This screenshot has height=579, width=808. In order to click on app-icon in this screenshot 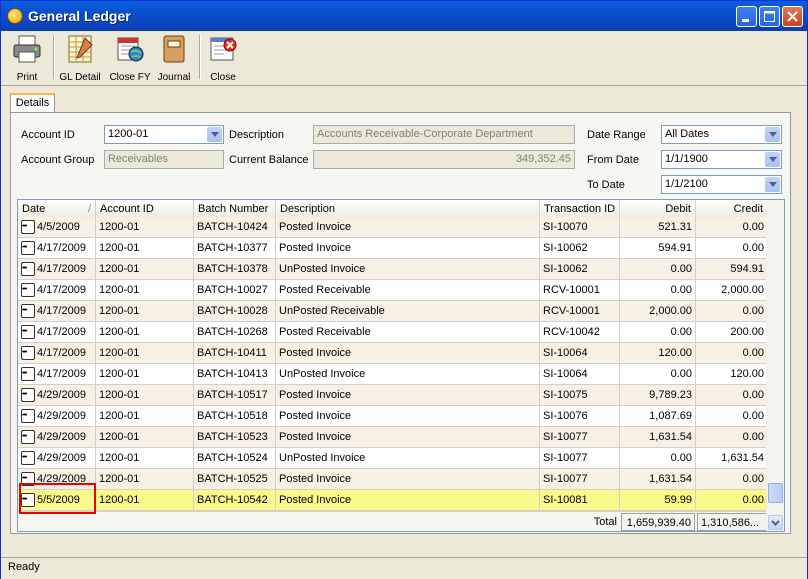, I will do `click(15, 16)`.